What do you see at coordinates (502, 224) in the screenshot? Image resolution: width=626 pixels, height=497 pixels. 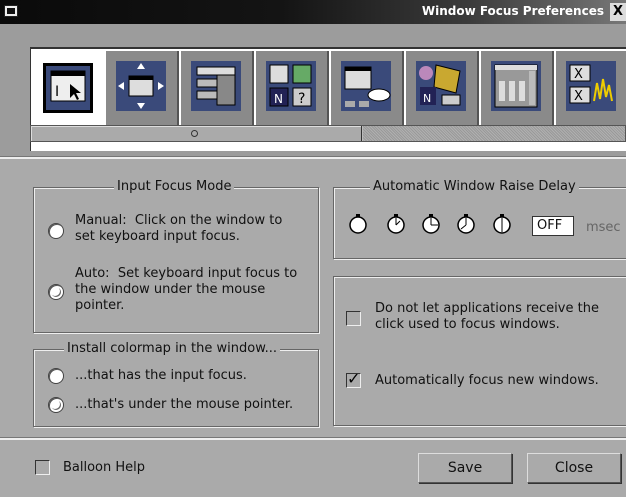 I see `delay-longest-stopwatch-icon` at bounding box center [502, 224].